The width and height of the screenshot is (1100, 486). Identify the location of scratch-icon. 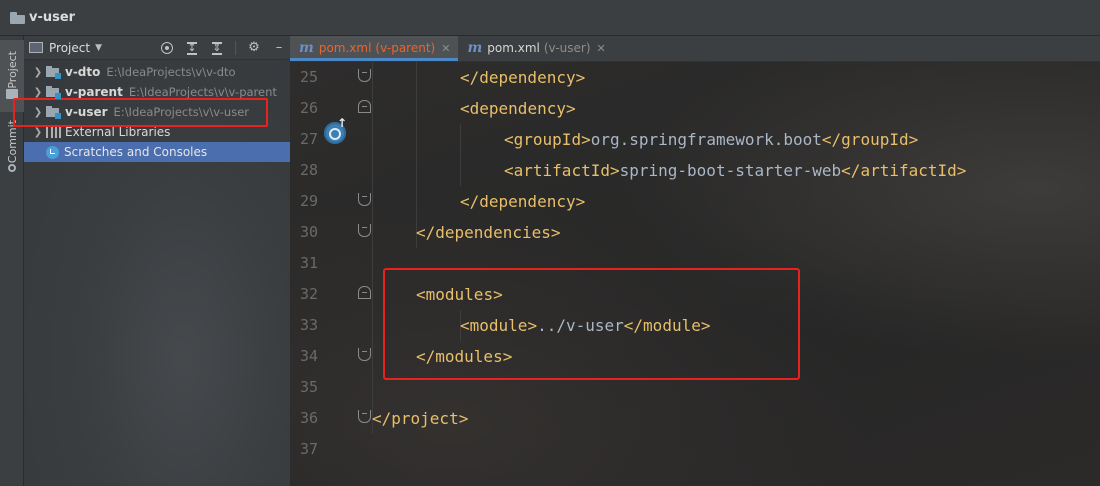
(52, 152).